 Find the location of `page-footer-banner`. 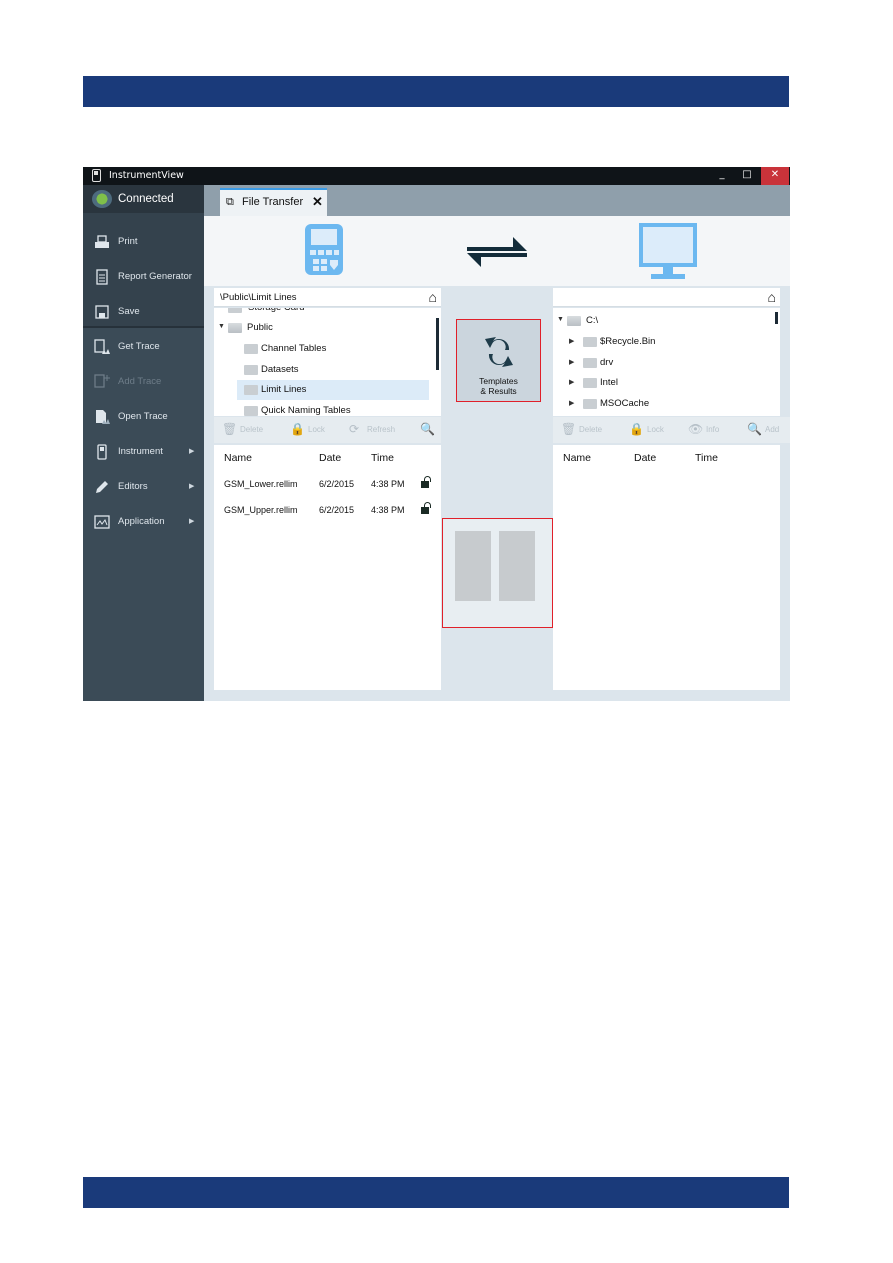

page-footer-banner is located at coordinates (436, 1192).